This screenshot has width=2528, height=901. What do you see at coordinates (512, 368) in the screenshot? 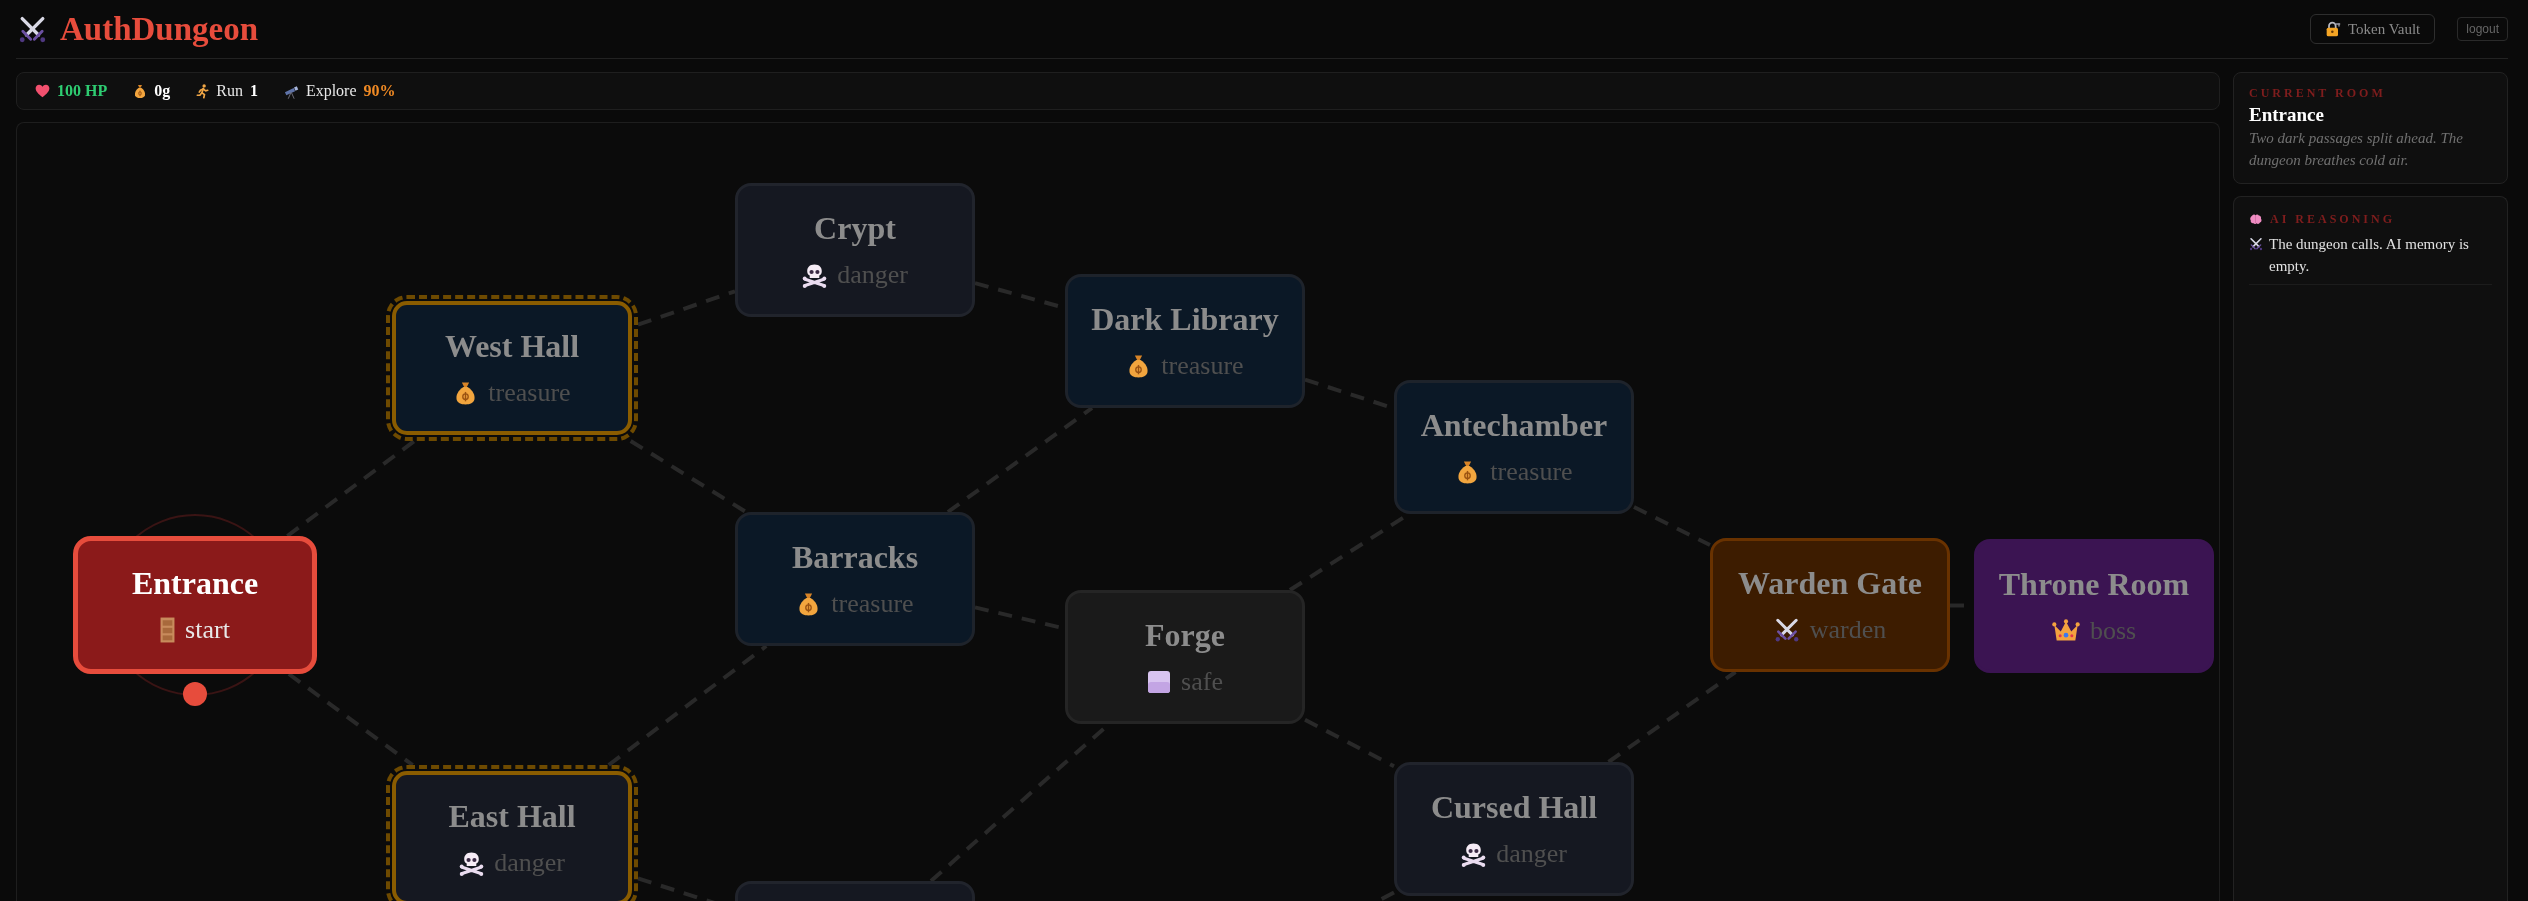
I see `room-node: West Hall treasure` at bounding box center [512, 368].